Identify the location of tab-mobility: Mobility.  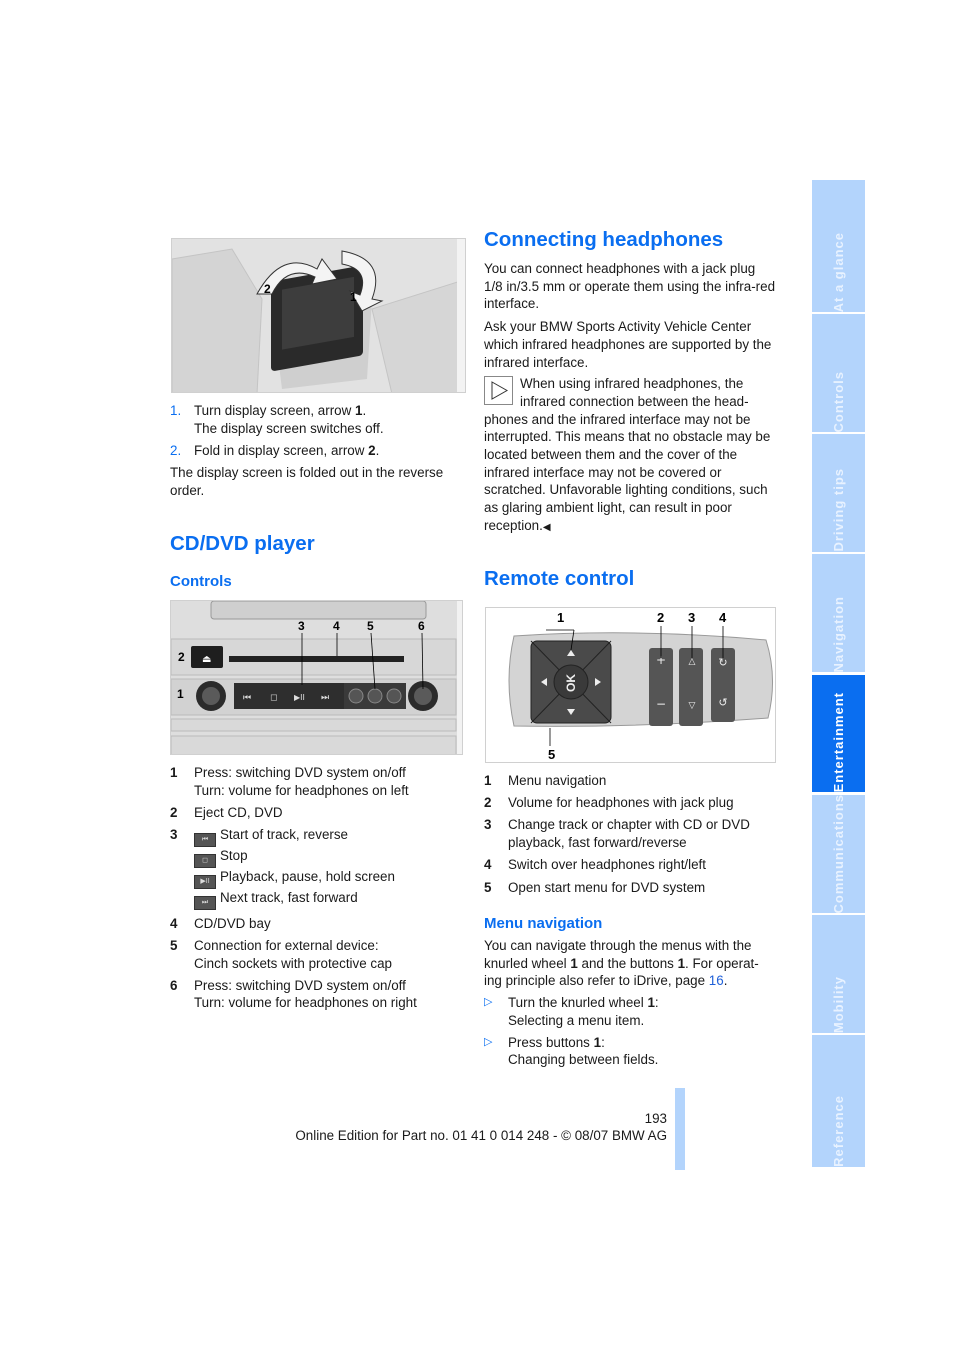
(838, 974).